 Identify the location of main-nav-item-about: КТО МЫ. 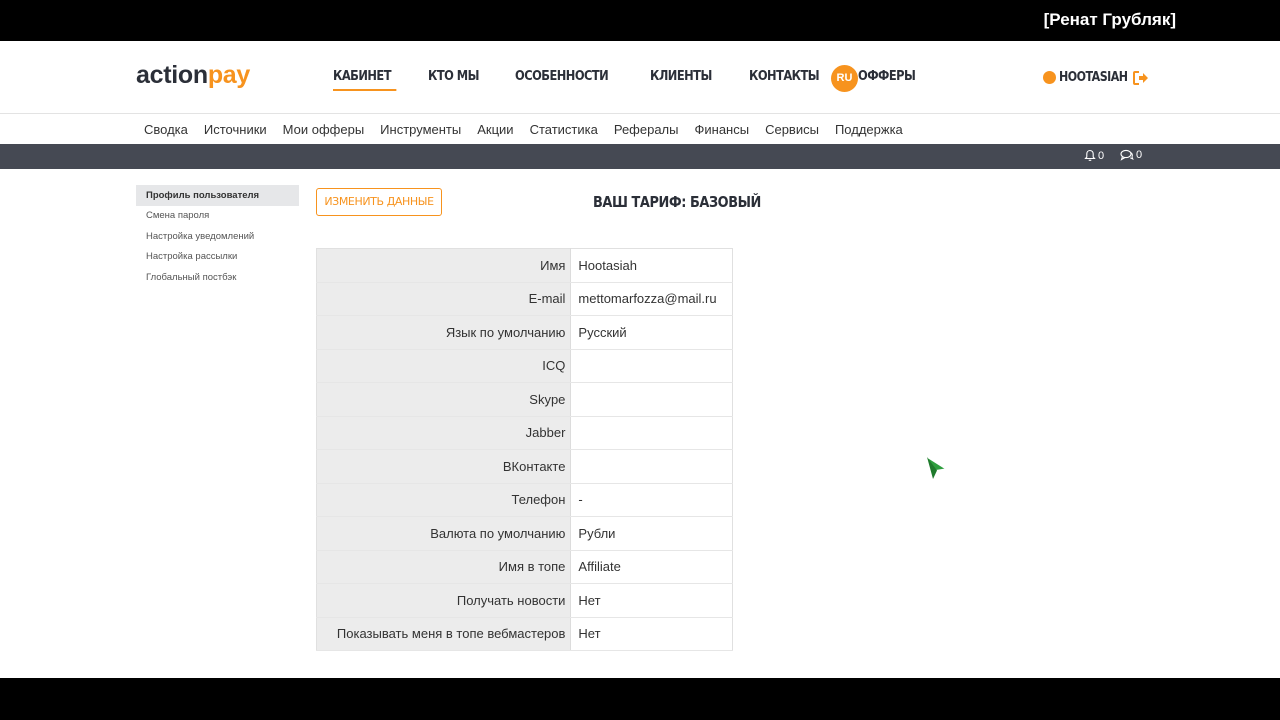
(453, 76).